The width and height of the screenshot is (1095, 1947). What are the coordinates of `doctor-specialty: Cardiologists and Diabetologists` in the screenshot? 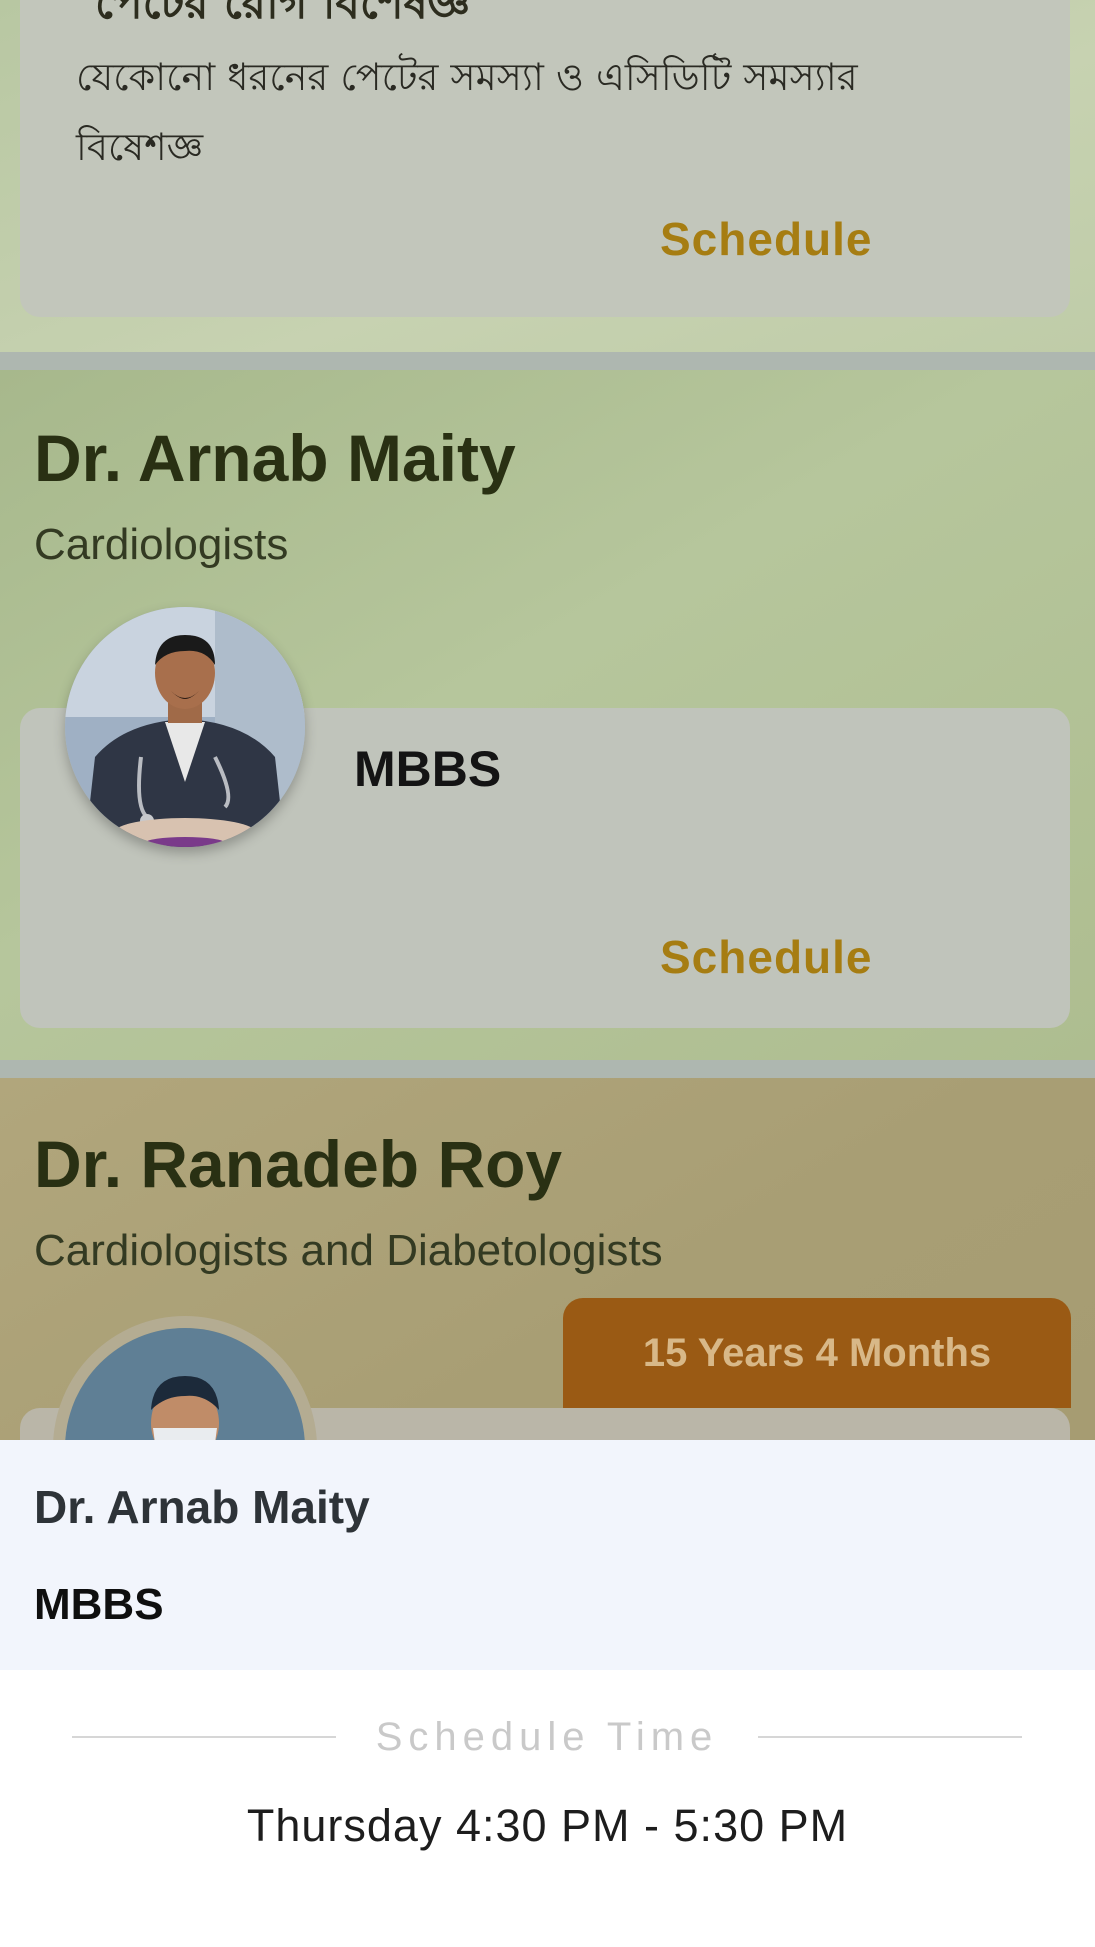 It's located at (348, 1250).